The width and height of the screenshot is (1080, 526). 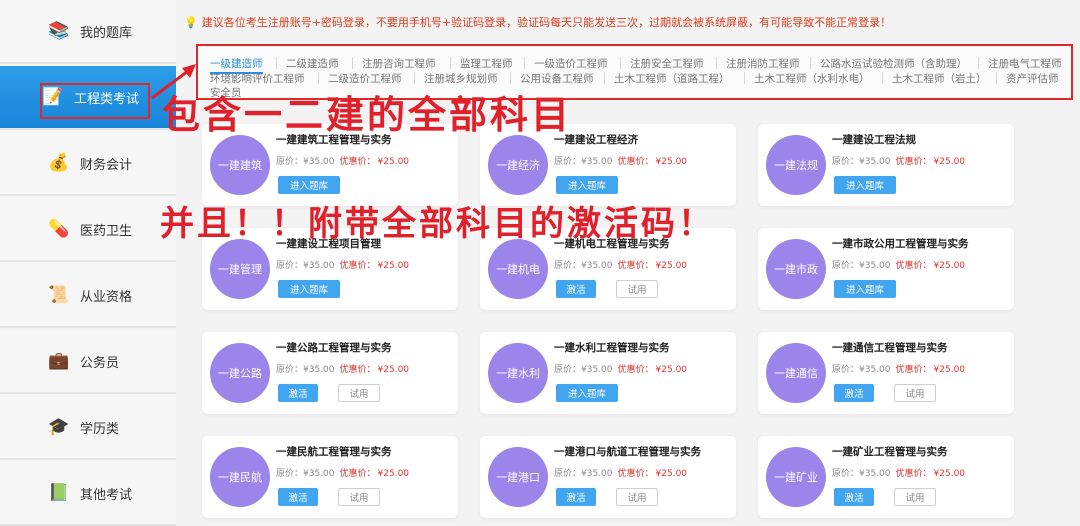 I want to click on sidebar-item-label: 财务会计, so click(x=106, y=165).